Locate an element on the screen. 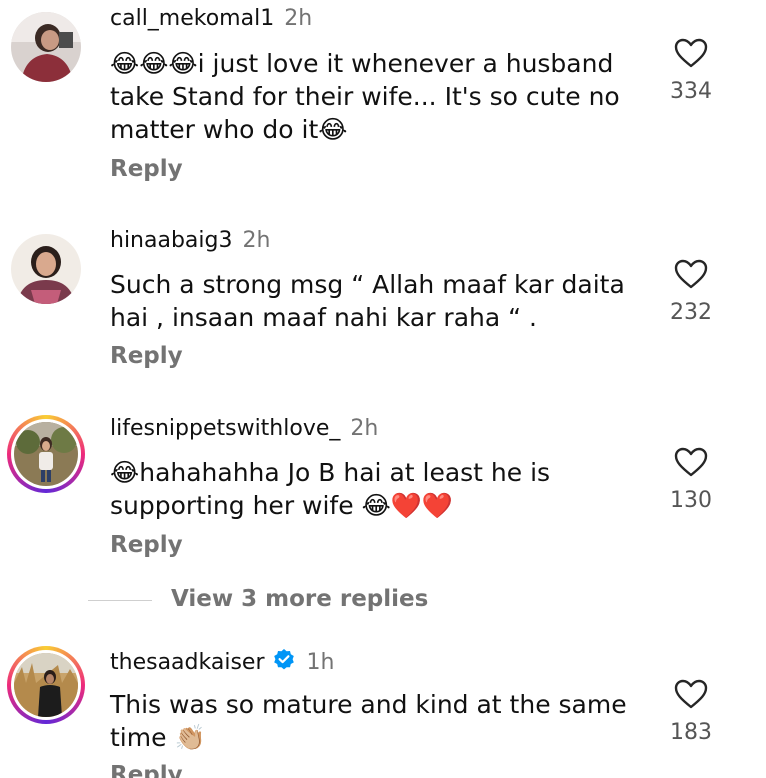  like-count: 232 is located at coordinates (691, 312).